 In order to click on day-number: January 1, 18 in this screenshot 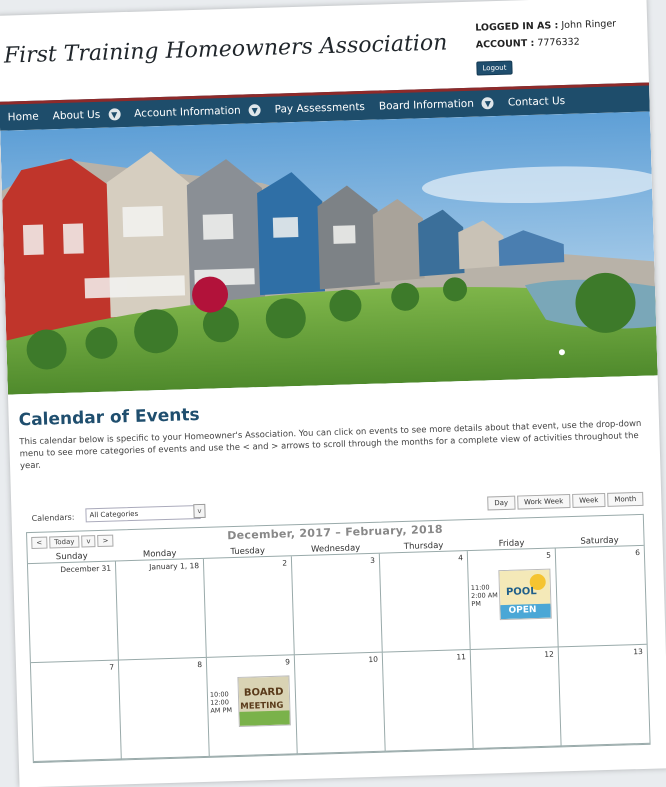, I will do `click(174, 566)`.